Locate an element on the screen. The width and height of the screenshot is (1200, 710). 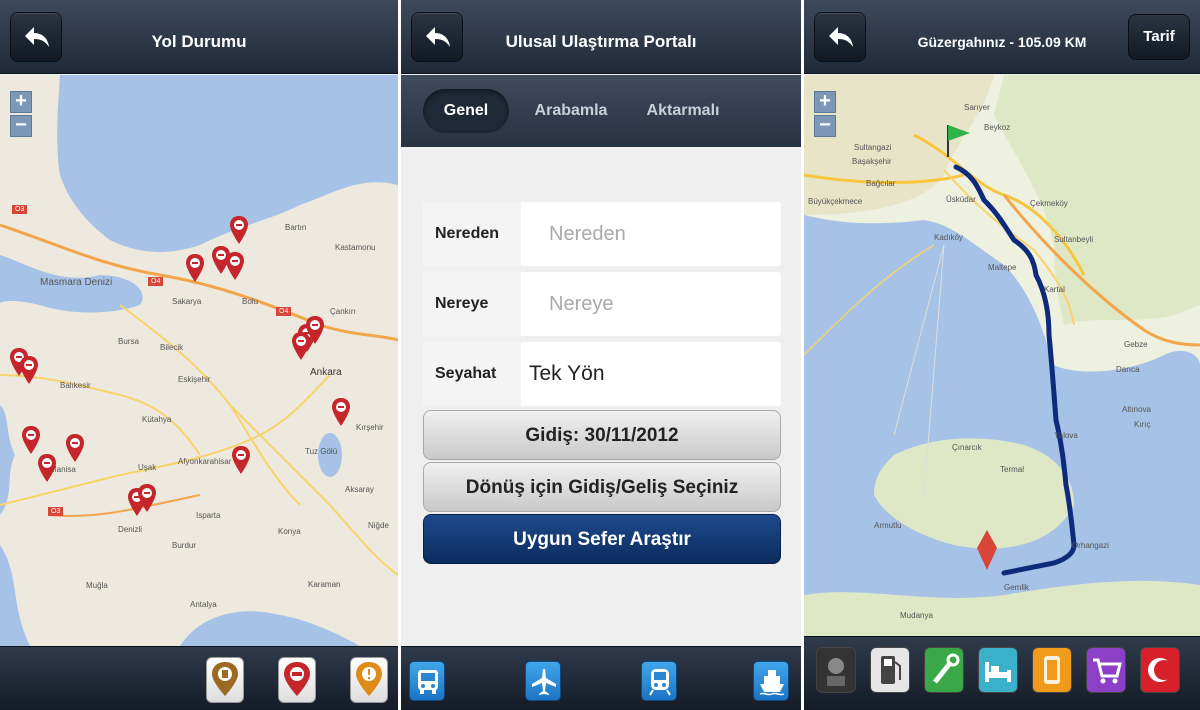
ship-icon is located at coordinates (771, 681).